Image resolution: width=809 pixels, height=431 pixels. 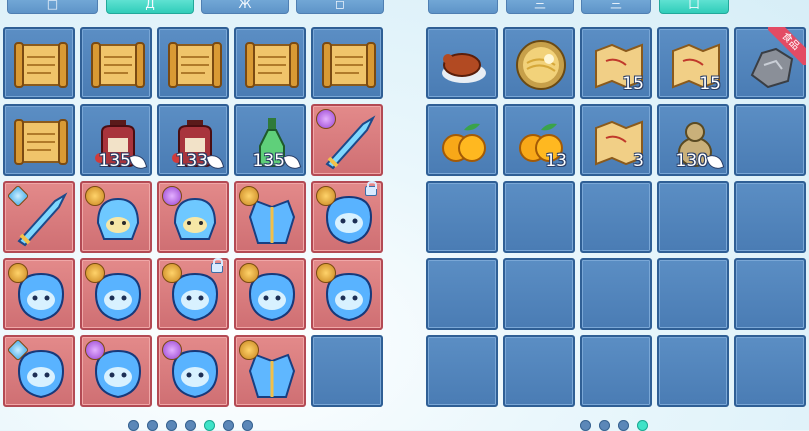 I want to click on item-slot: 3, so click(x=616, y=140).